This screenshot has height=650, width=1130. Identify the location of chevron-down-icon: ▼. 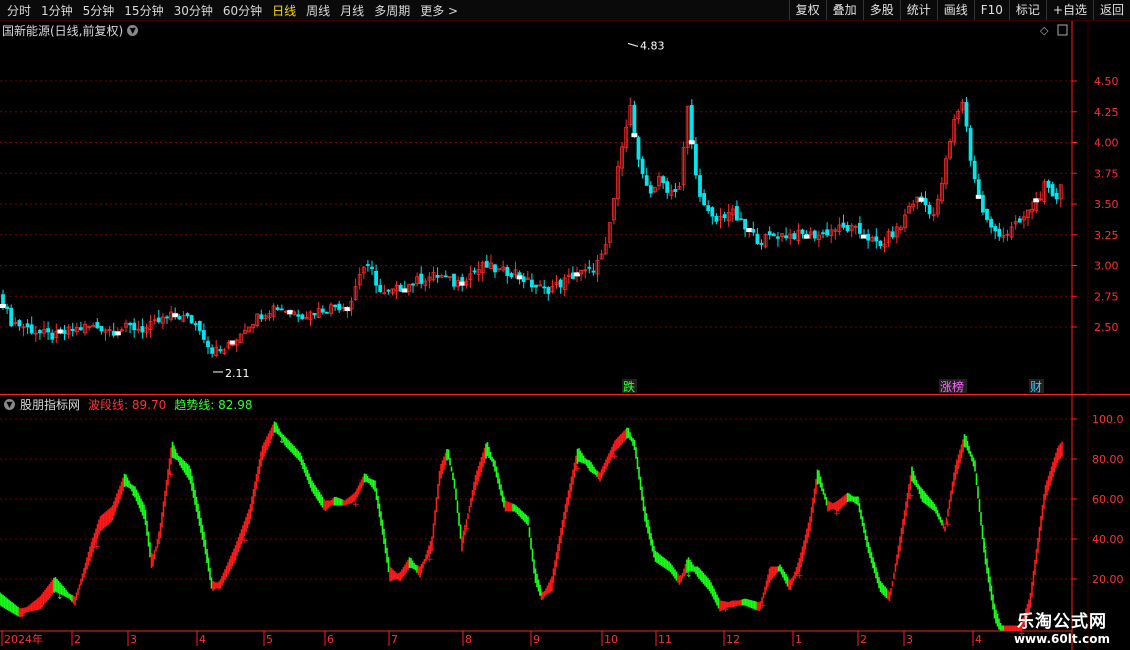
(9, 404).